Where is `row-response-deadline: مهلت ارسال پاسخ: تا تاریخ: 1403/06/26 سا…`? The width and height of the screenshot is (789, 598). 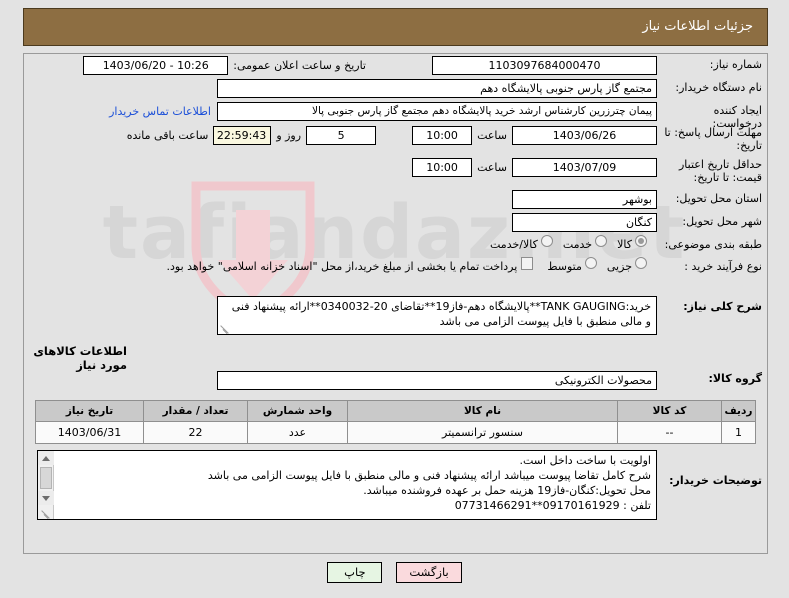
row-response-deadline: مهلت ارسال پاسخ: تا تاریخ: 1403/06/26 سا… is located at coordinates (395, 140).